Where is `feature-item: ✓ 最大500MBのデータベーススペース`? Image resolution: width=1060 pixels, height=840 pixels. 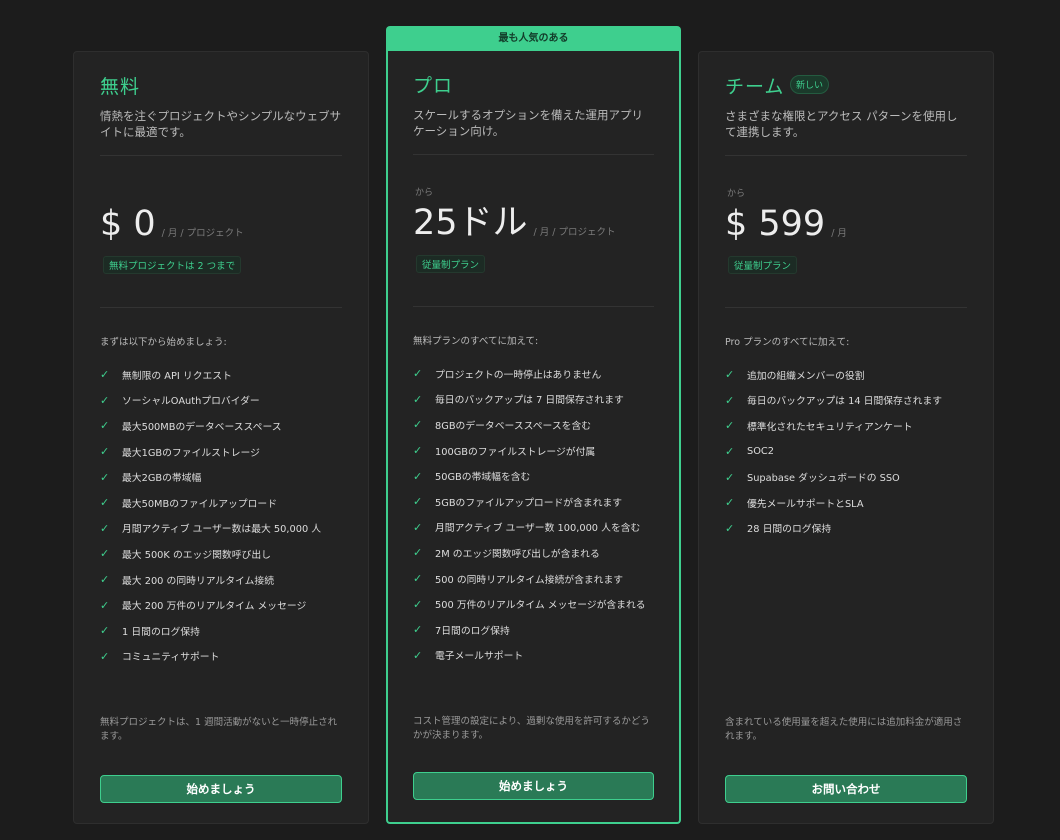
feature-item: ✓ 最大500MBのデータベーススペース is located at coordinates (221, 426).